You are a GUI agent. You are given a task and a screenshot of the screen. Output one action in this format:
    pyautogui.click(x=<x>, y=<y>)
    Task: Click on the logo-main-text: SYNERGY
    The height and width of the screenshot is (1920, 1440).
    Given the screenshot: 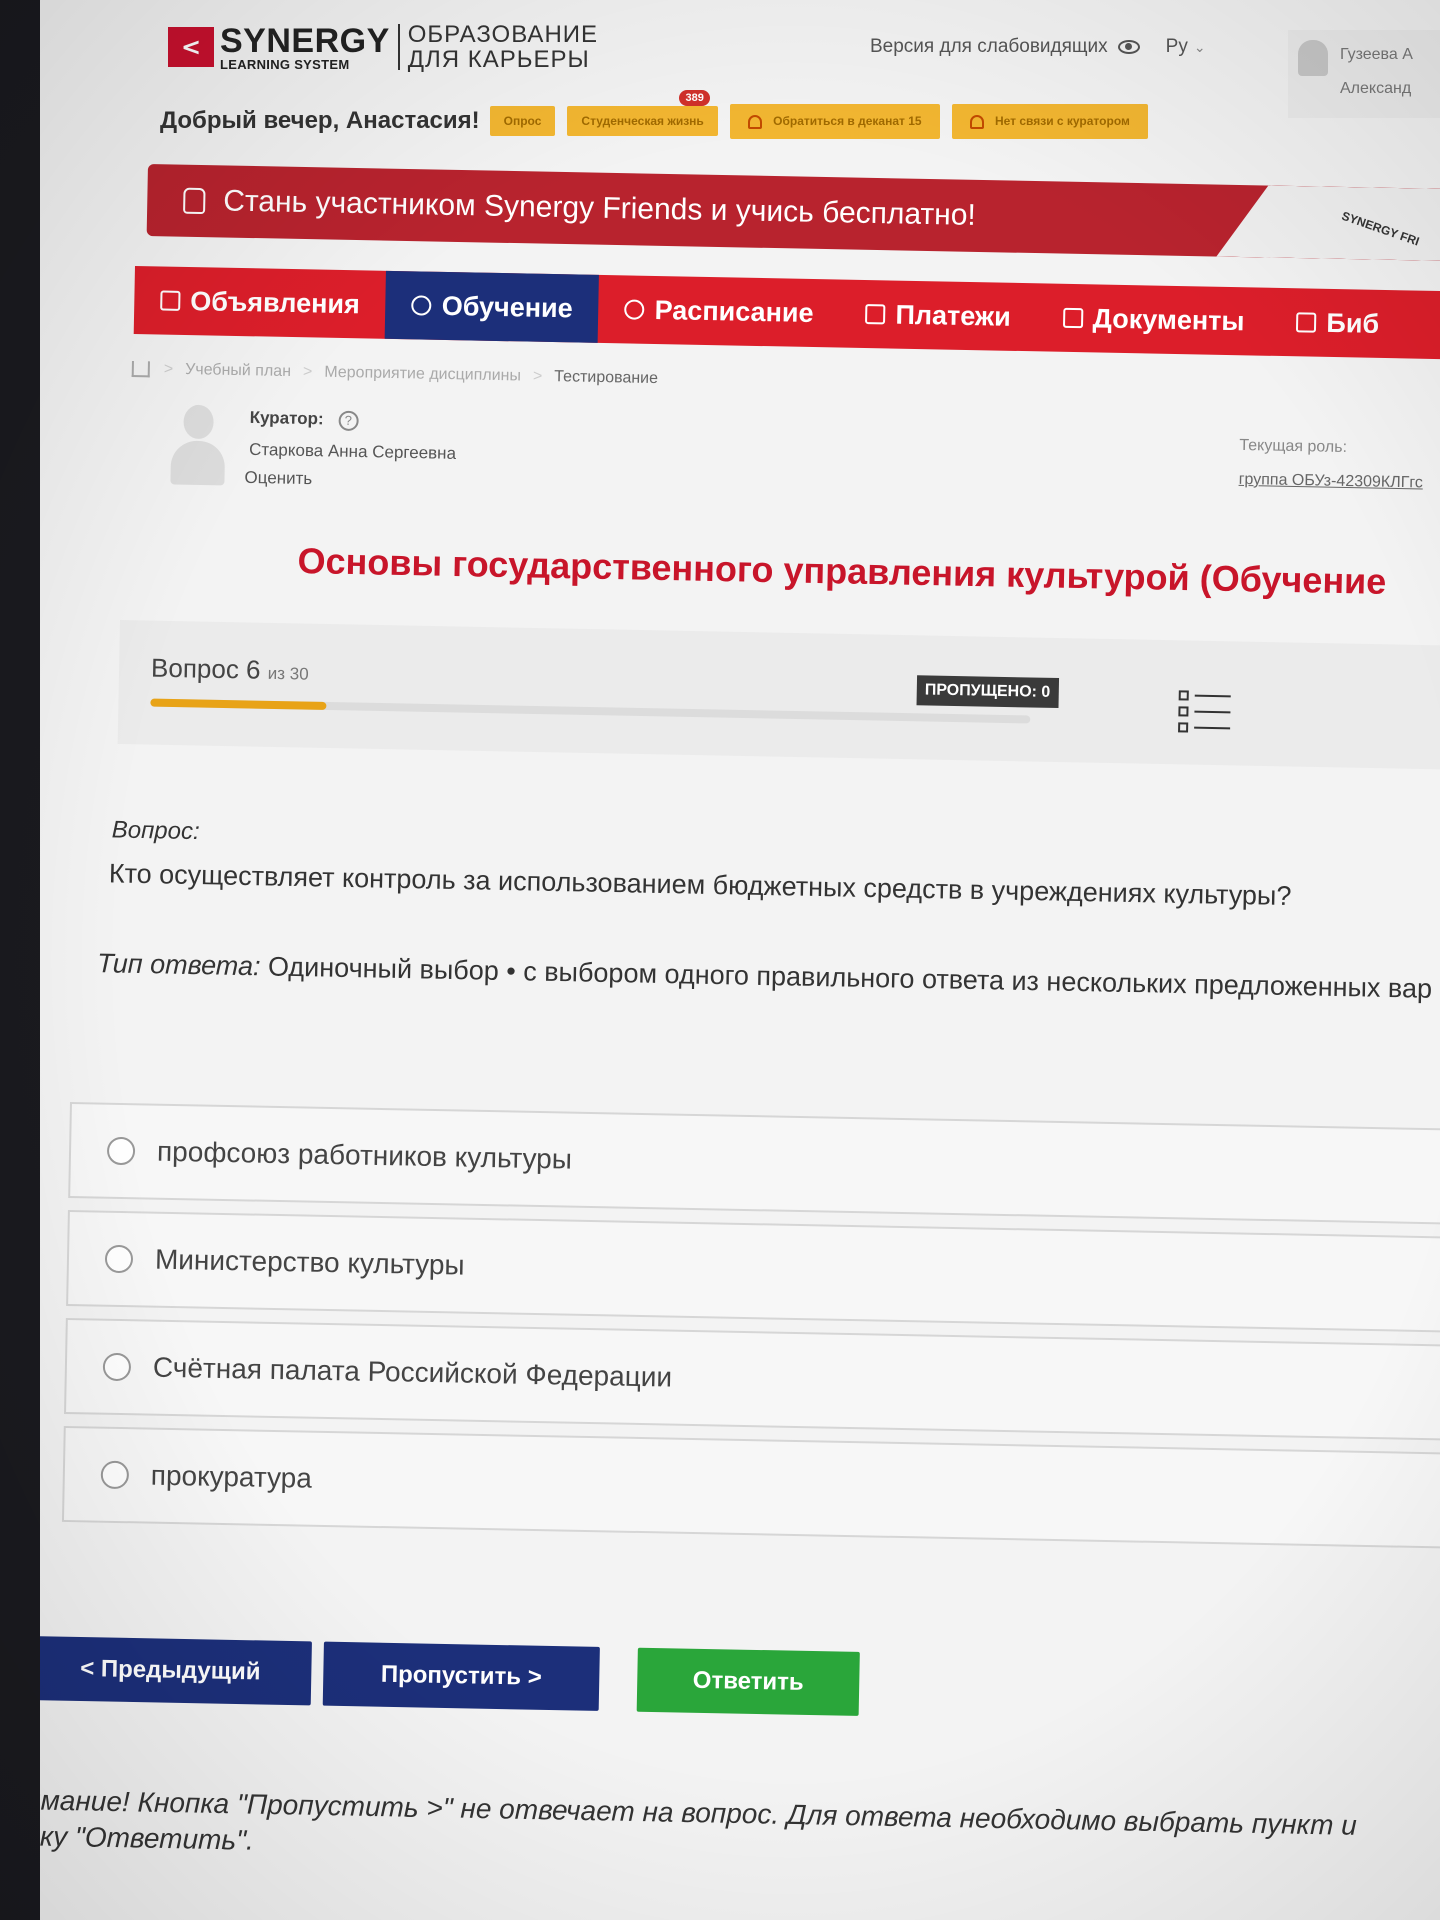 What is the action you would take?
    pyautogui.click(x=305, y=40)
    